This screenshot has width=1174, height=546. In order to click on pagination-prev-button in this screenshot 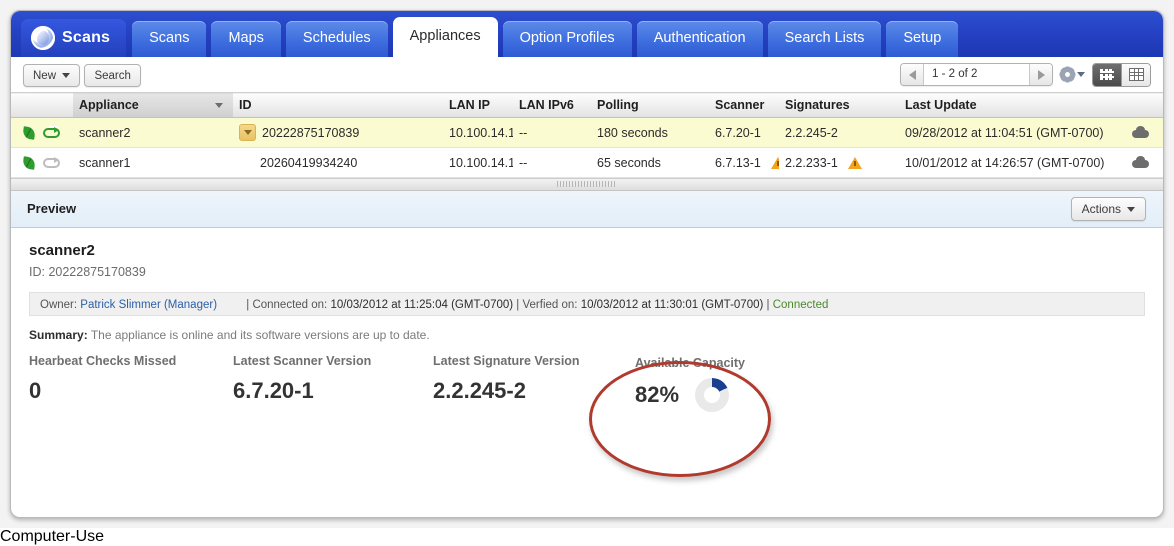, I will do `click(912, 74)`.